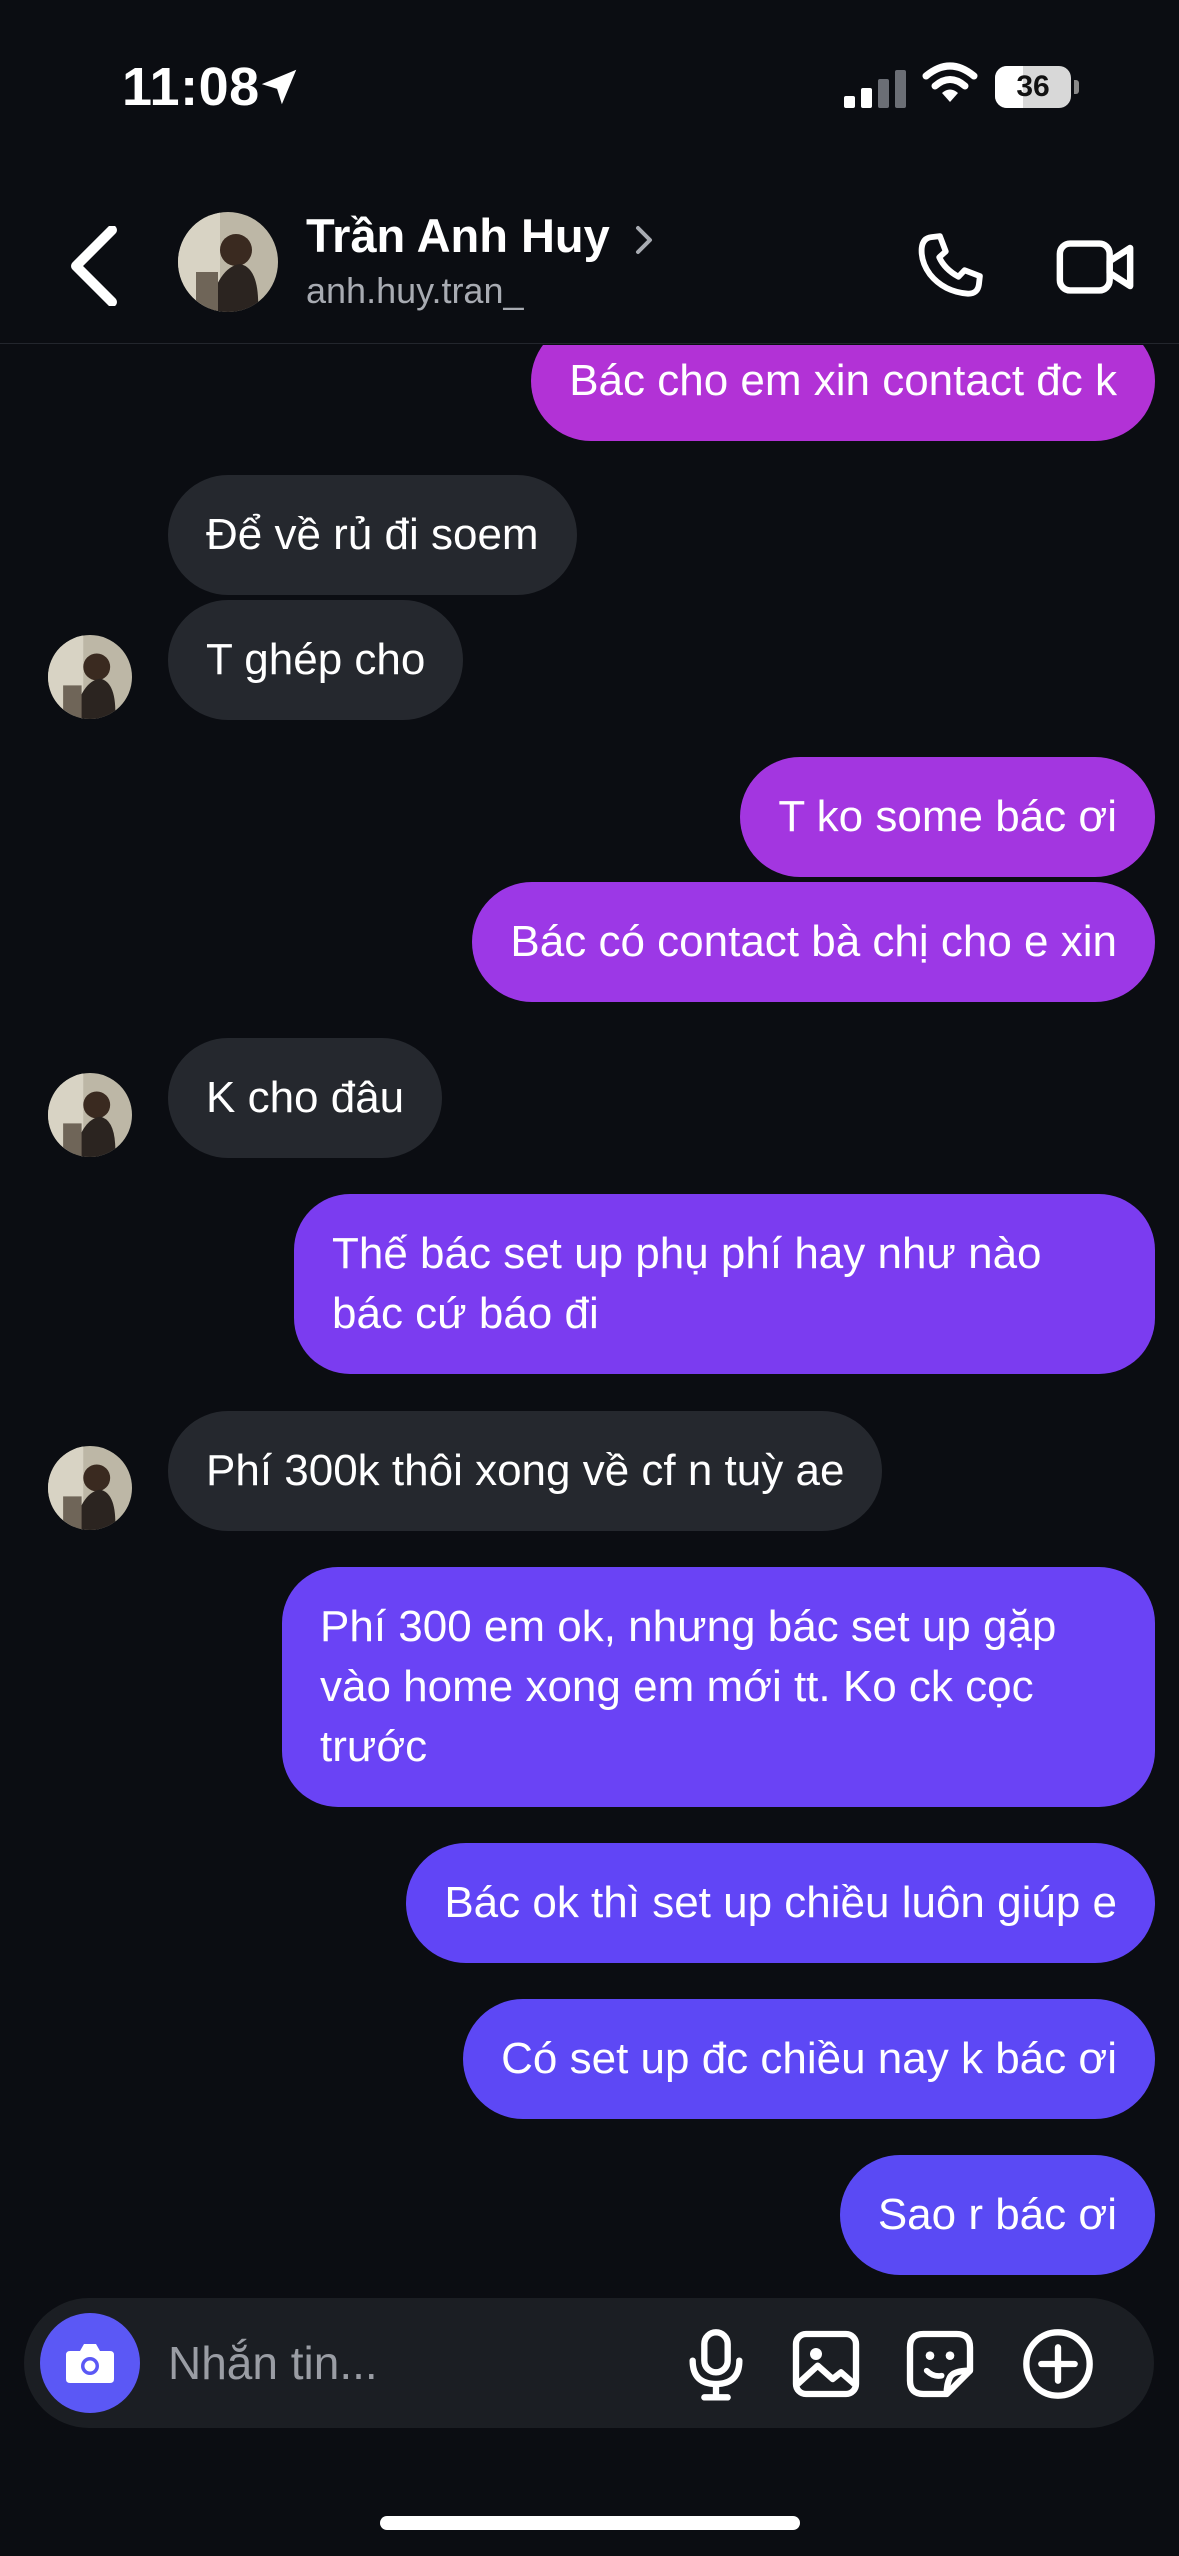 The image size is (1179, 2556). I want to click on message-bubble-outgoing: Sao r bác ơi, so click(997, 2215).